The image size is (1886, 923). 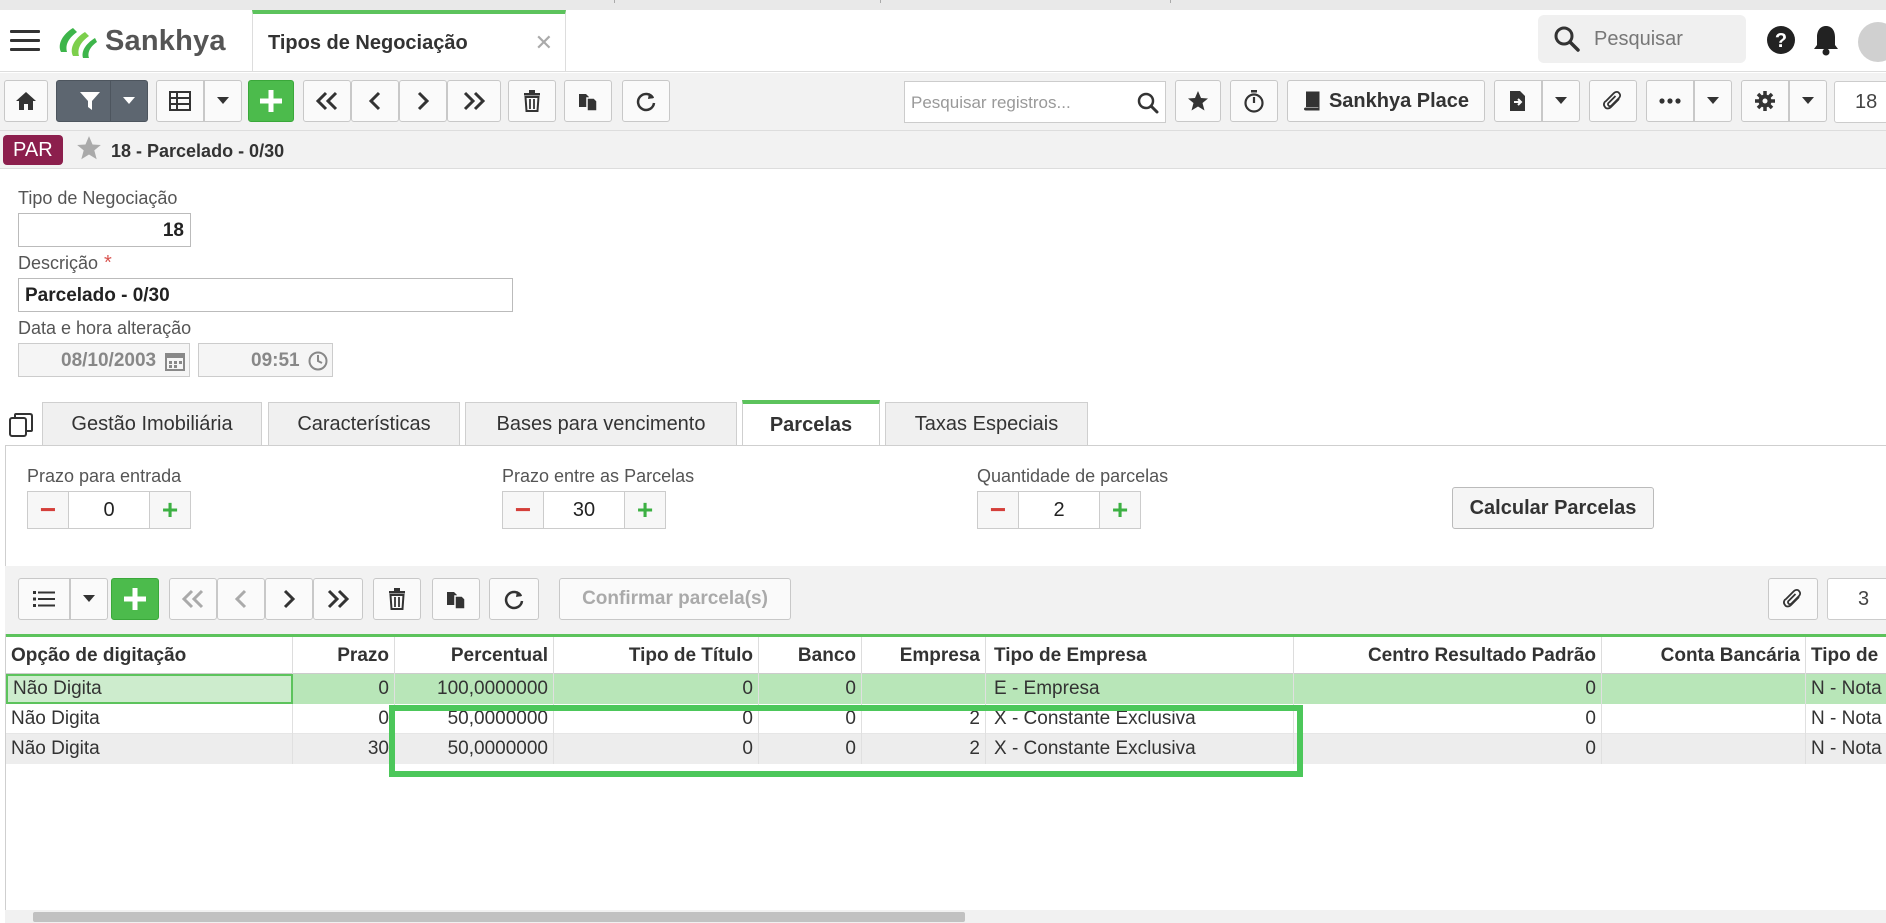 What do you see at coordinates (584, 510) in the screenshot?
I see `prazo-entre-input: 30` at bounding box center [584, 510].